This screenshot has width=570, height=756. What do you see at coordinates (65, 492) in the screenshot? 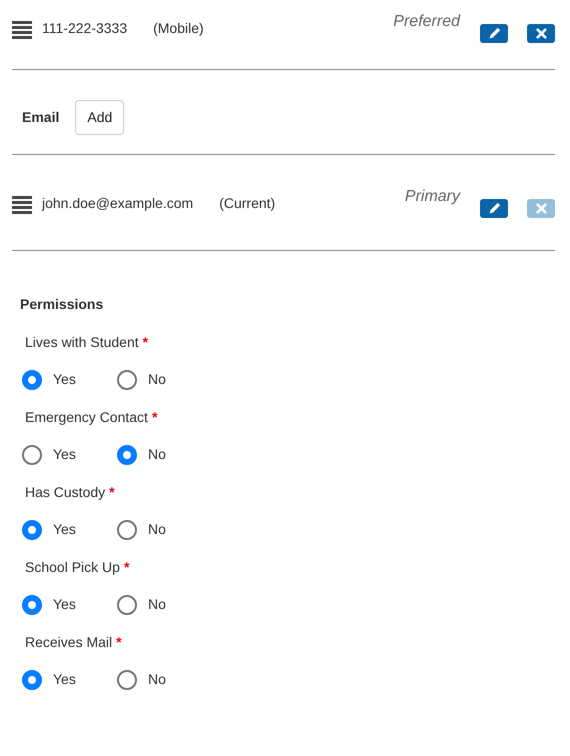
I see `question-label: Has Custody` at bounding box center [65, 492].